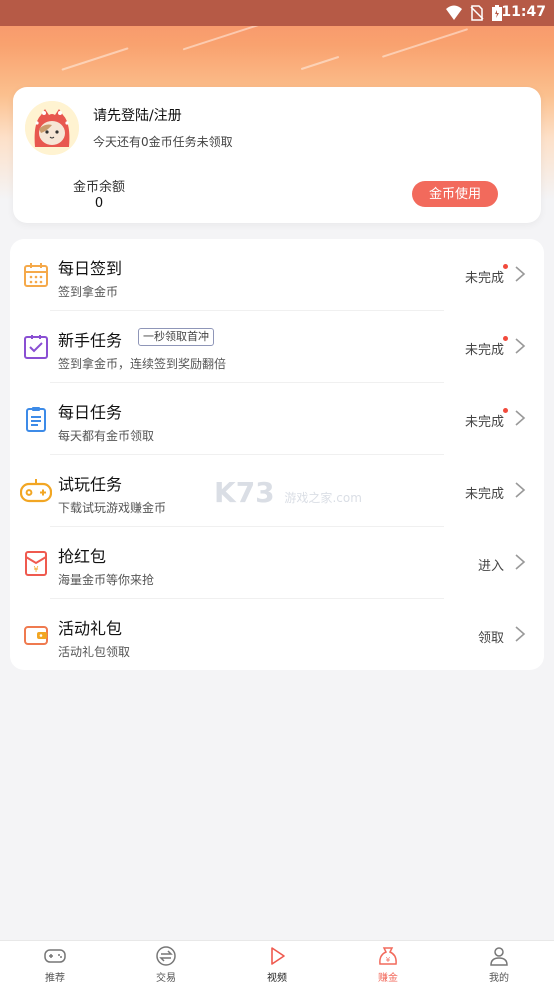  I want to click on exchange-icon, so click(166, 956).